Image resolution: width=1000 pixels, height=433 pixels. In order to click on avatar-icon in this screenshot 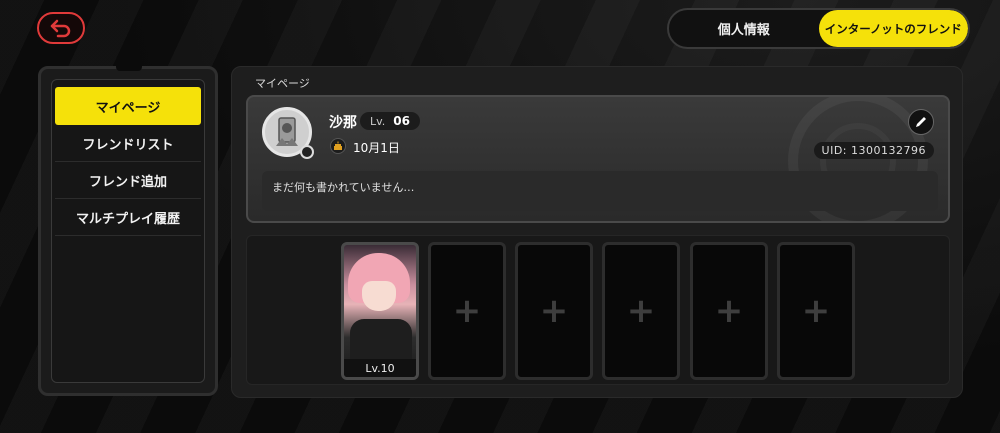, I will do `click(287, 131)`.